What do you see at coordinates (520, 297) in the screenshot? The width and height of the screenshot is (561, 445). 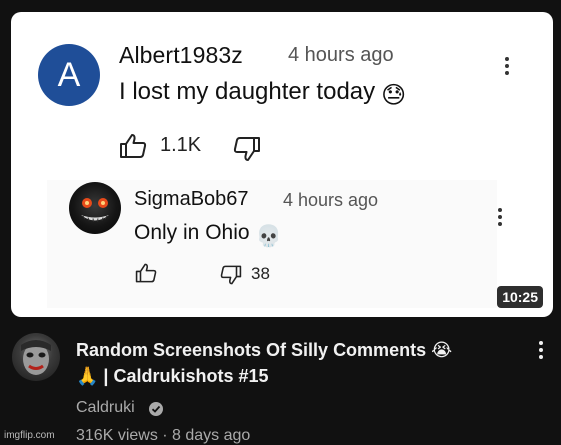 I see `video-duration-badge: 10:25` at bounding box center [520, 297].